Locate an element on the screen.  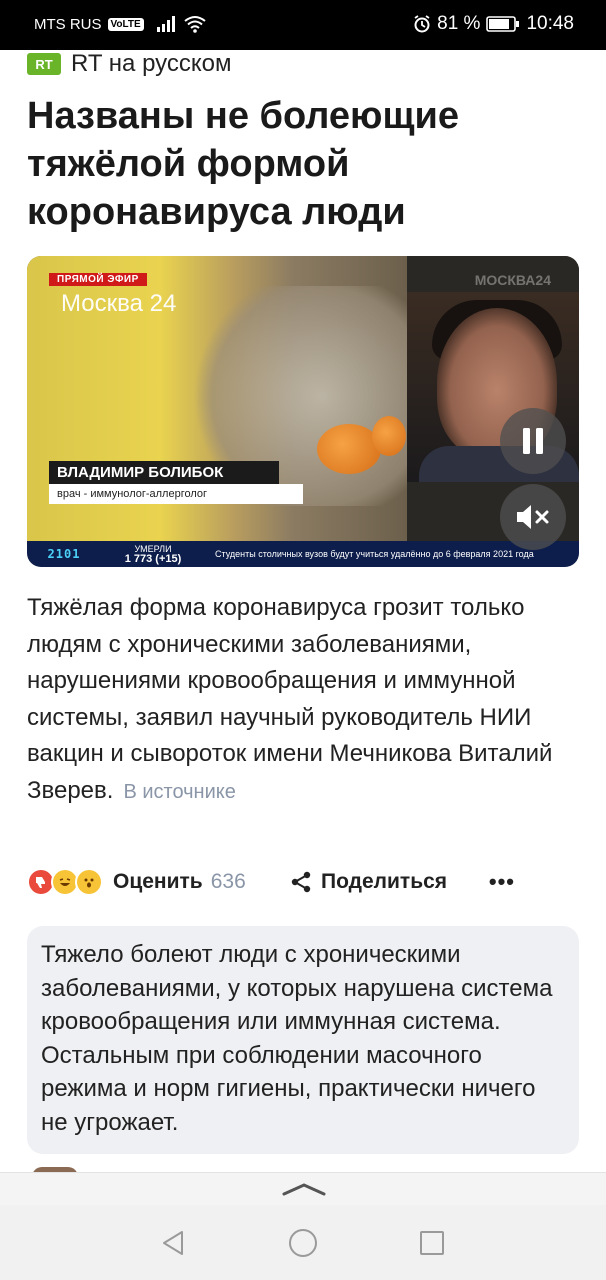
volte-badge: VoLTE is located at coordinates (125, 24).